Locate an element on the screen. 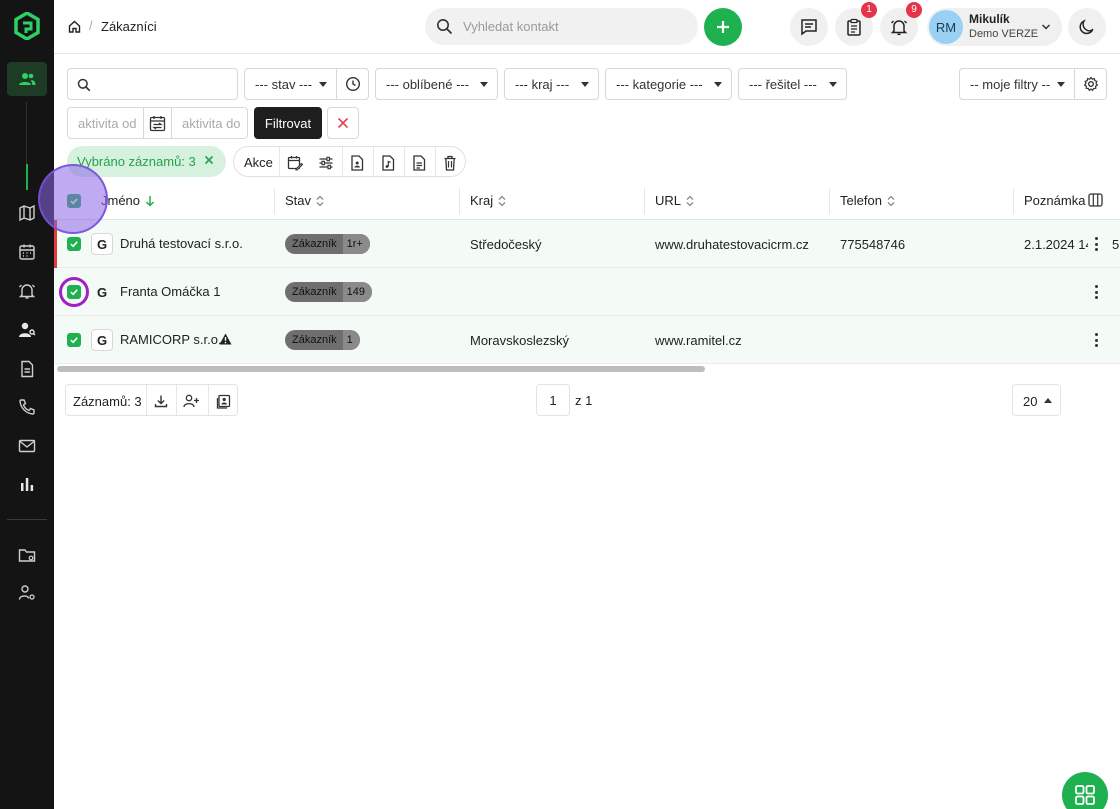 The width and height of the screenshot is (1120, 809). sidebar-item-calendar is located at coordinates (27, 252).